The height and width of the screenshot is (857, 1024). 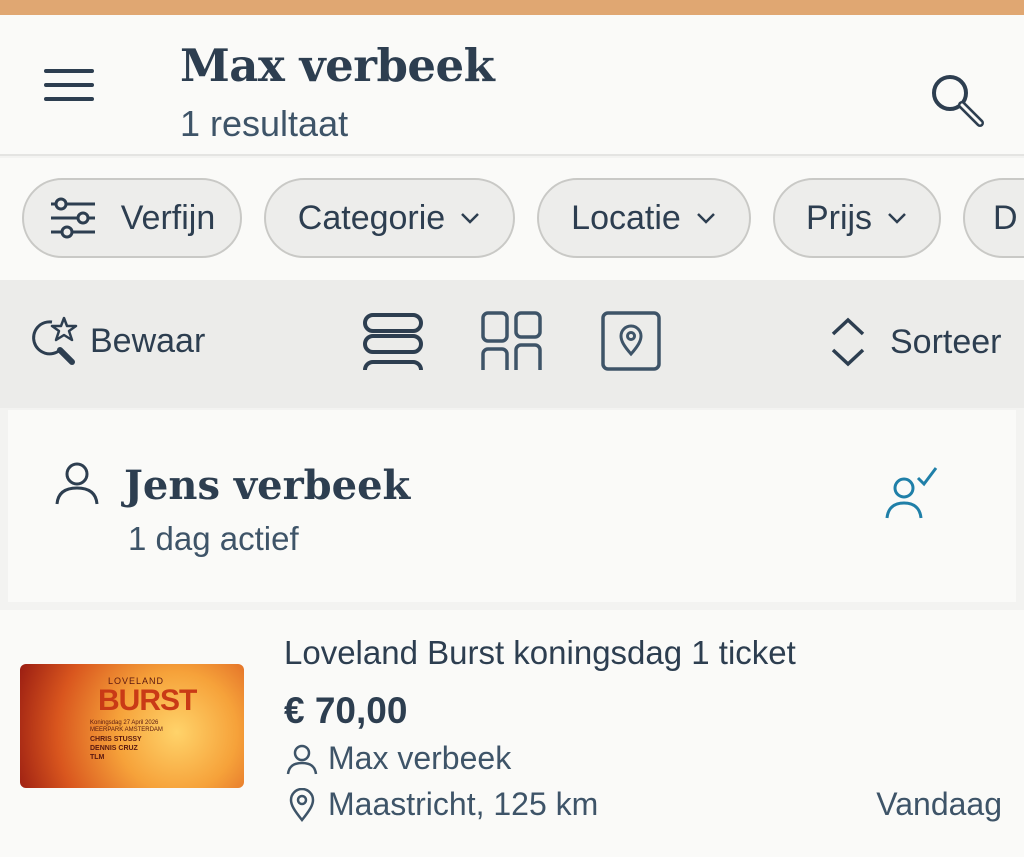 What do you see at coordinates (264, 123) in the screenshot?
I see `result-count: 1 resultaat` at bounding box center [264, 123].